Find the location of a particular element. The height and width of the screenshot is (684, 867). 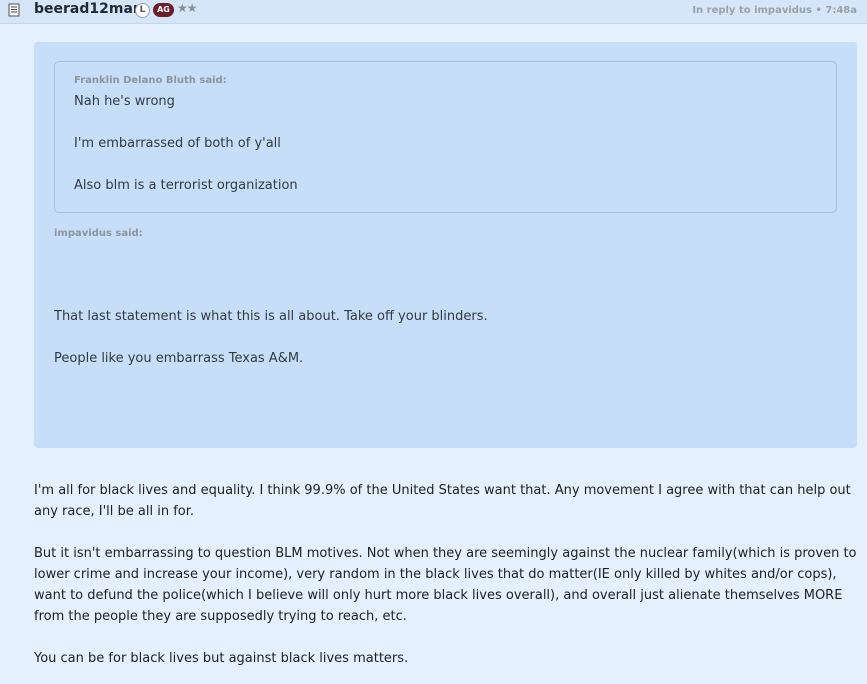

inner-quote-author: Franklin Delano Bluth said: is located at coordinates (150, 80).